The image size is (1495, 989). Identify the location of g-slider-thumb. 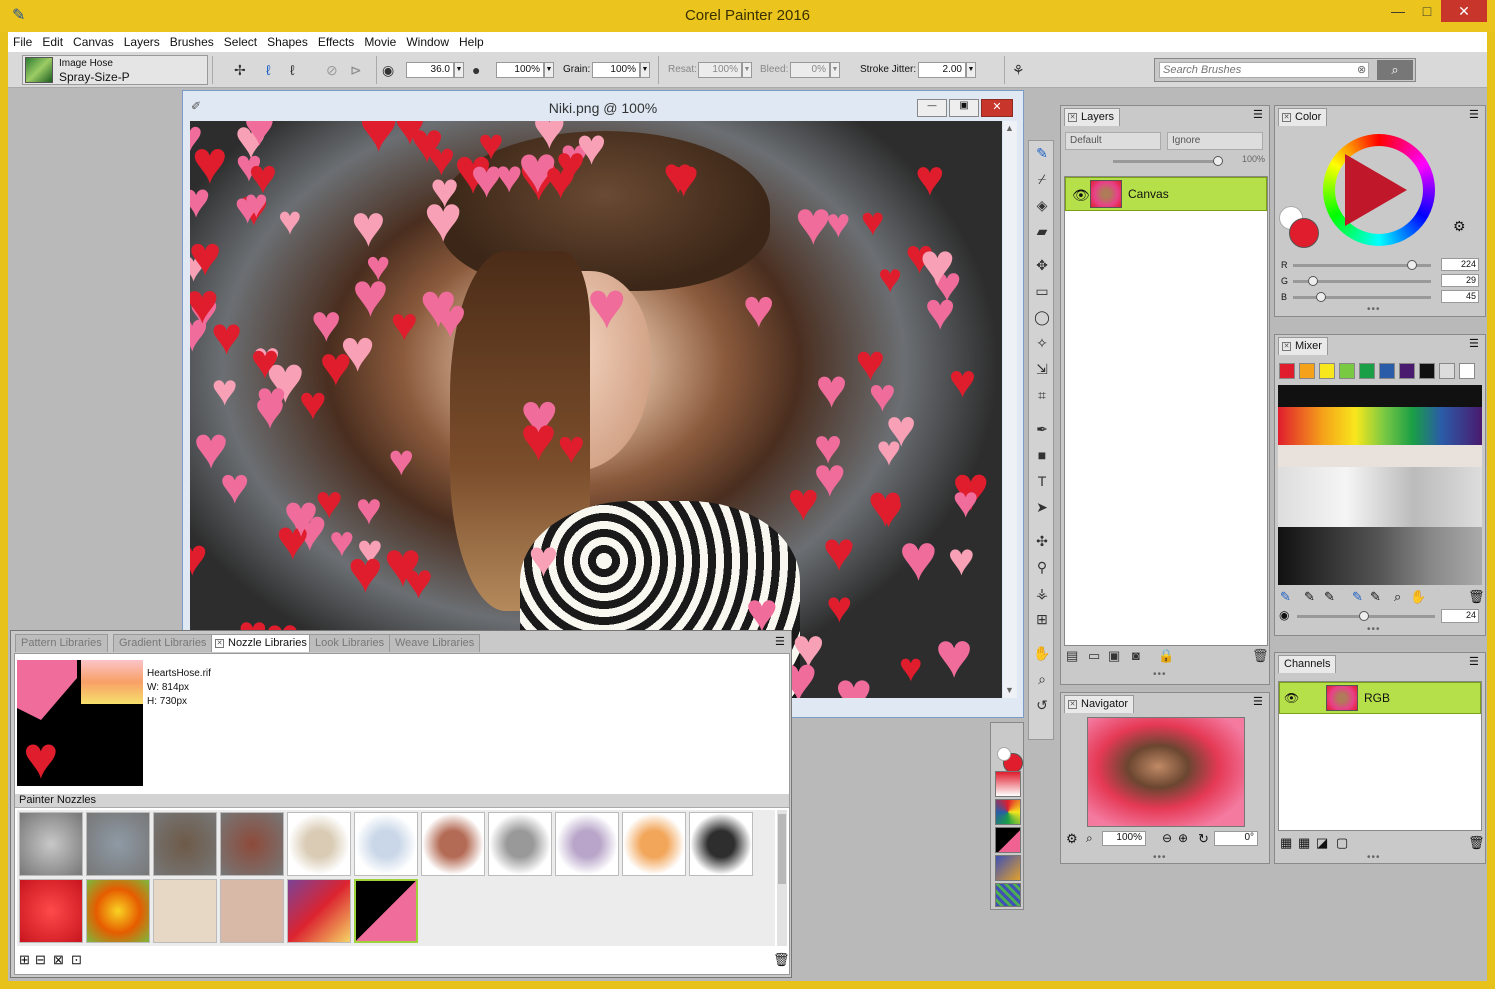
(1313, 281).